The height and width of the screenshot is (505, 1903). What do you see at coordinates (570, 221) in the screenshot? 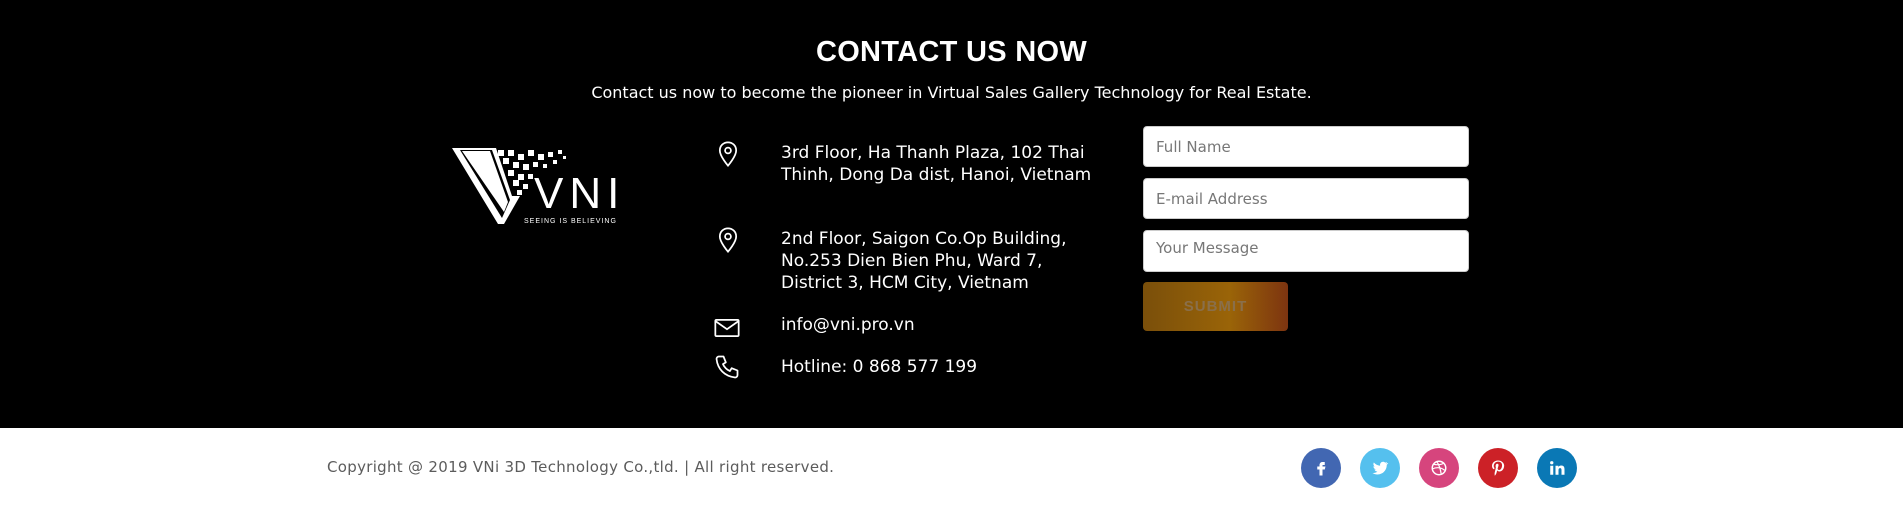
I see `logo-tagline: SEEING IS BELIEVING` at bounding box center [570, 221].